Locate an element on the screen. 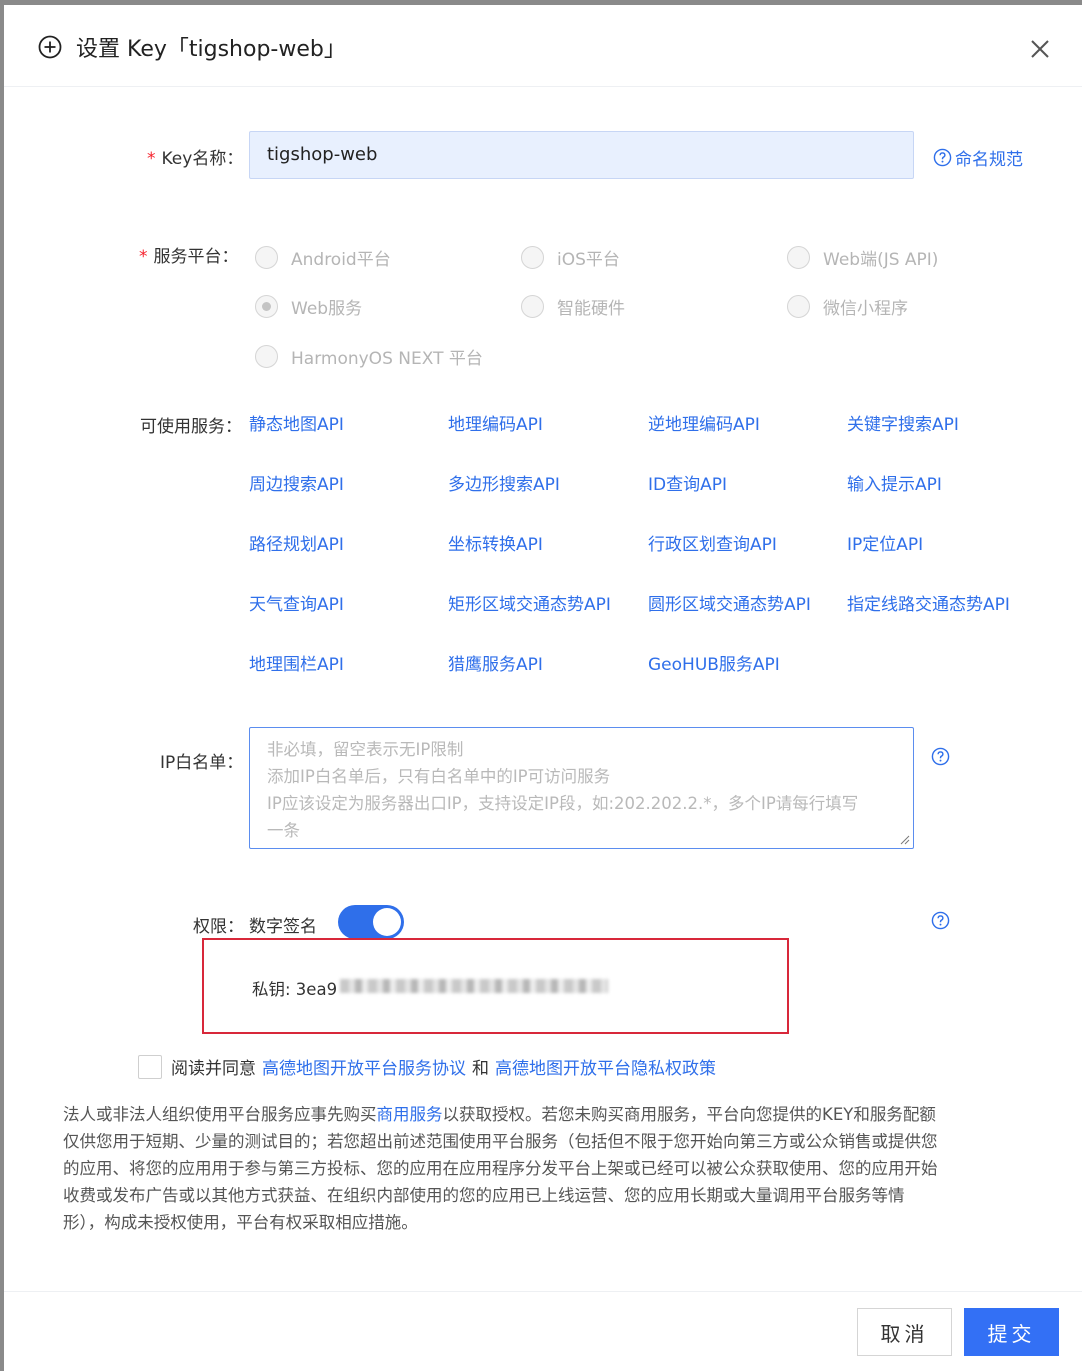 The width and height of the screenshot is (1082, 1371). placeholder-line: 非必填，留空表示无IP限制 is located at coordinates (365, 749).